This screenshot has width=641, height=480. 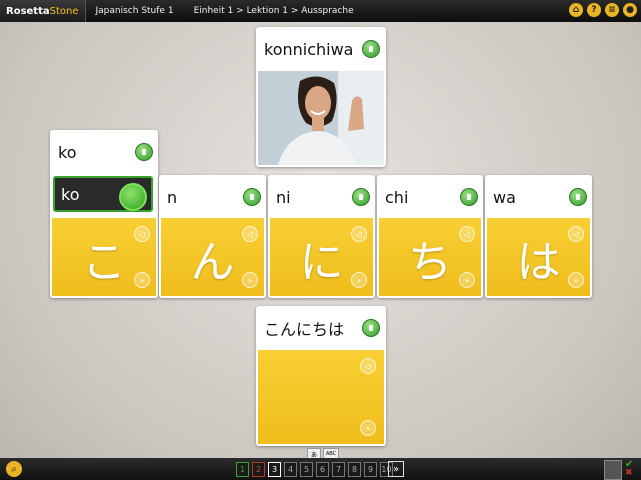 What do you see at coordinates (64, 11) in the screenshot?
I see `logo-accent-text: Stone` at bounding box center [64, 11].